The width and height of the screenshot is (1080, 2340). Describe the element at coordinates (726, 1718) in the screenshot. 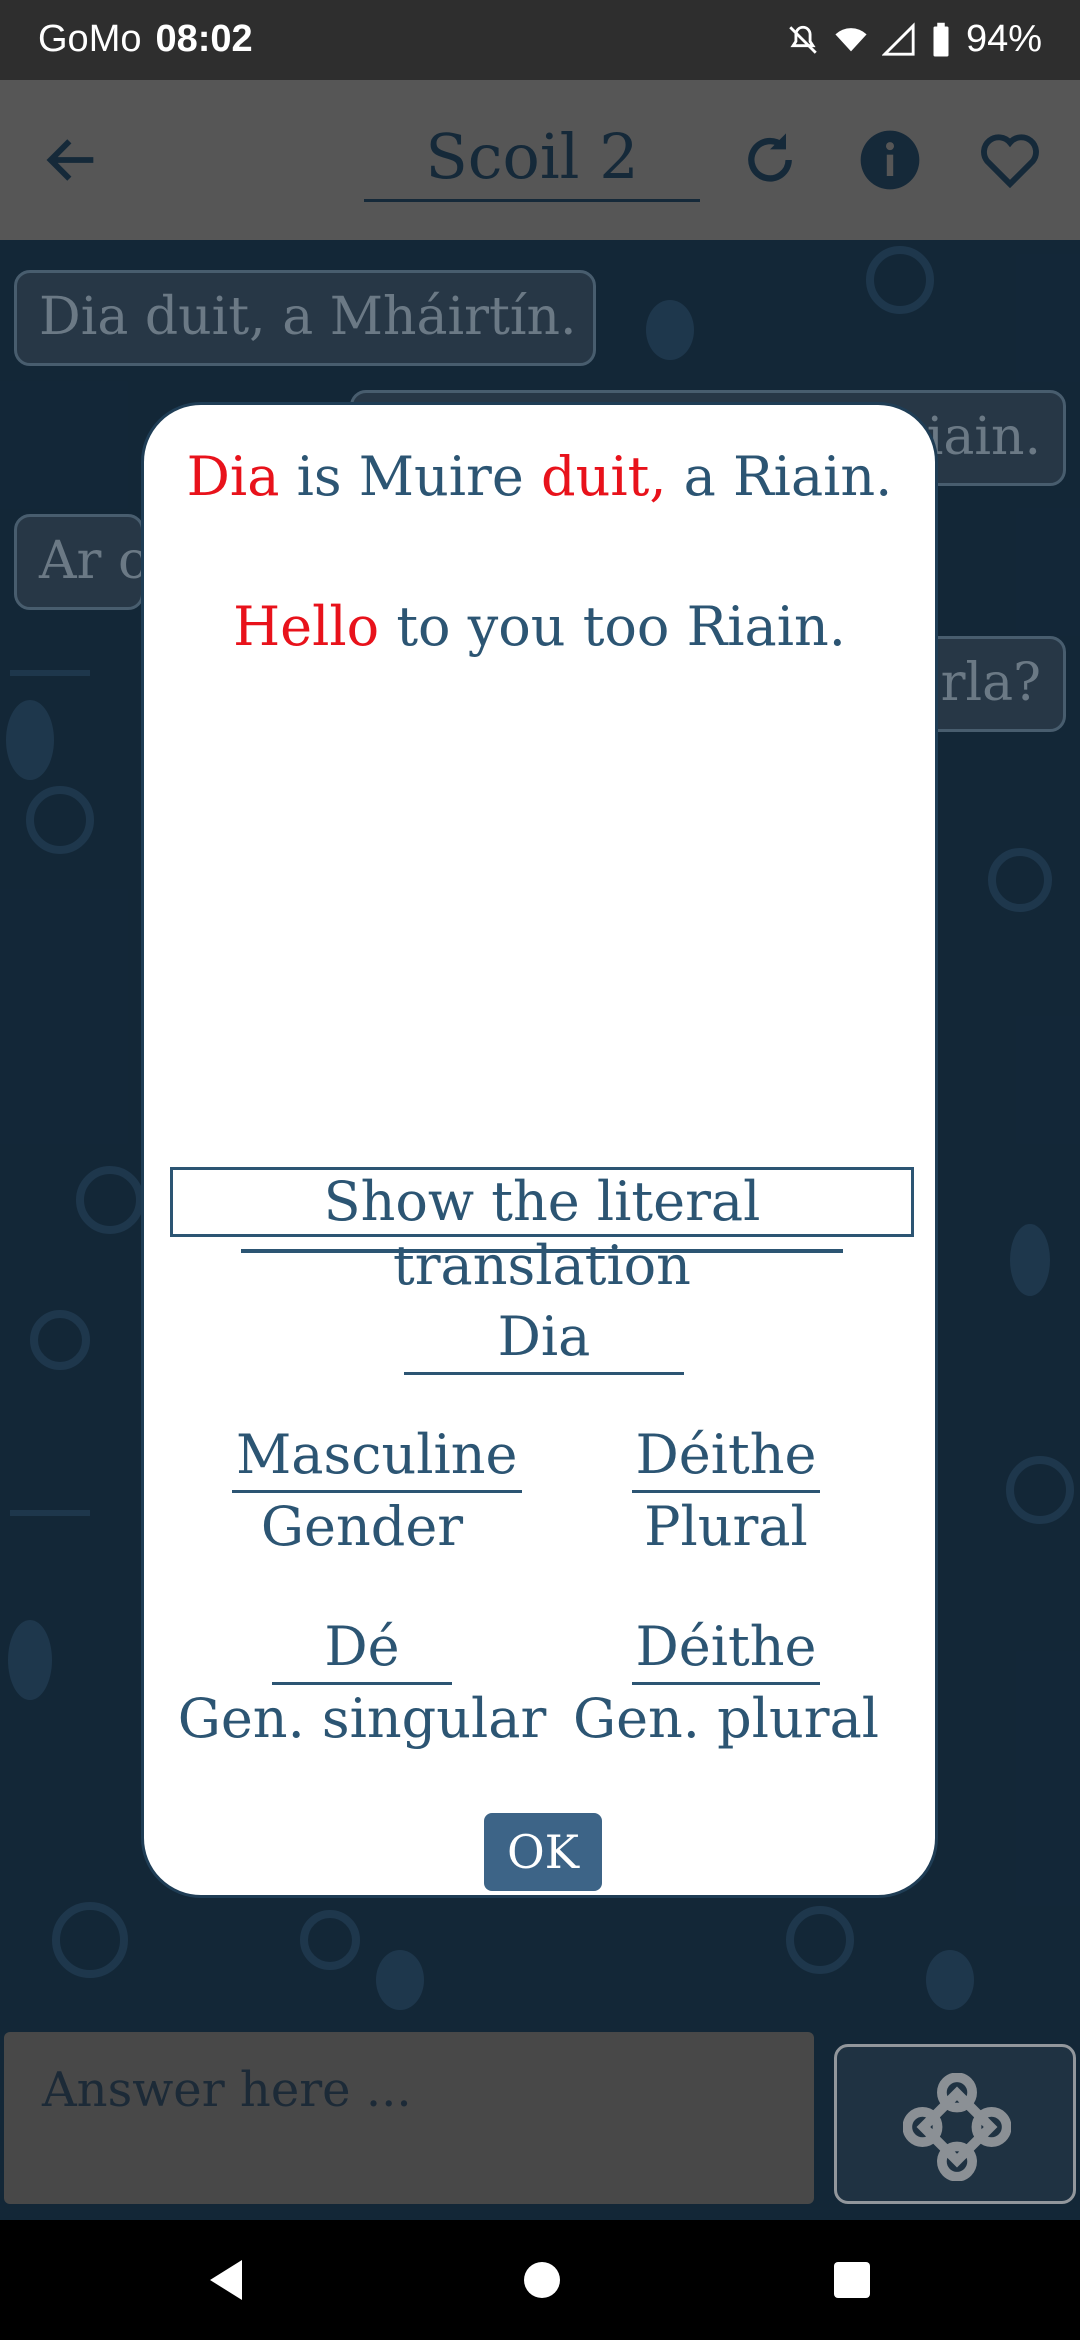

I see `gen-plural-label: Gen. plural` at that location.